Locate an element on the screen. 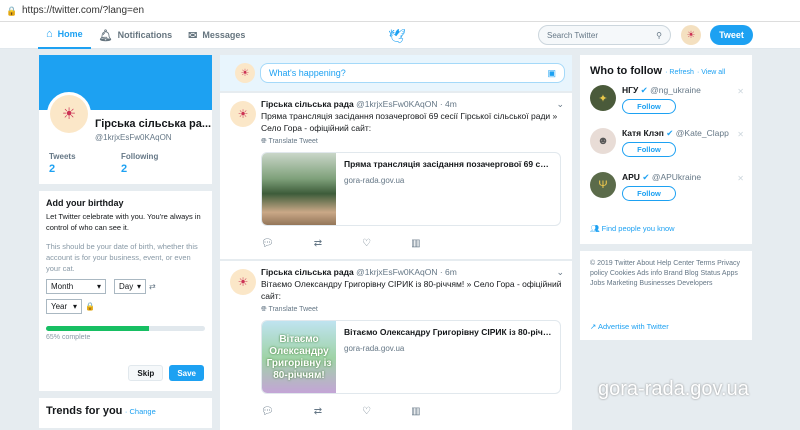 The width and height of the screenshot is (800, 430). browser-address-bar: 🔒 https://twitter.com/?lang=en is located at coordinates (400, 11).